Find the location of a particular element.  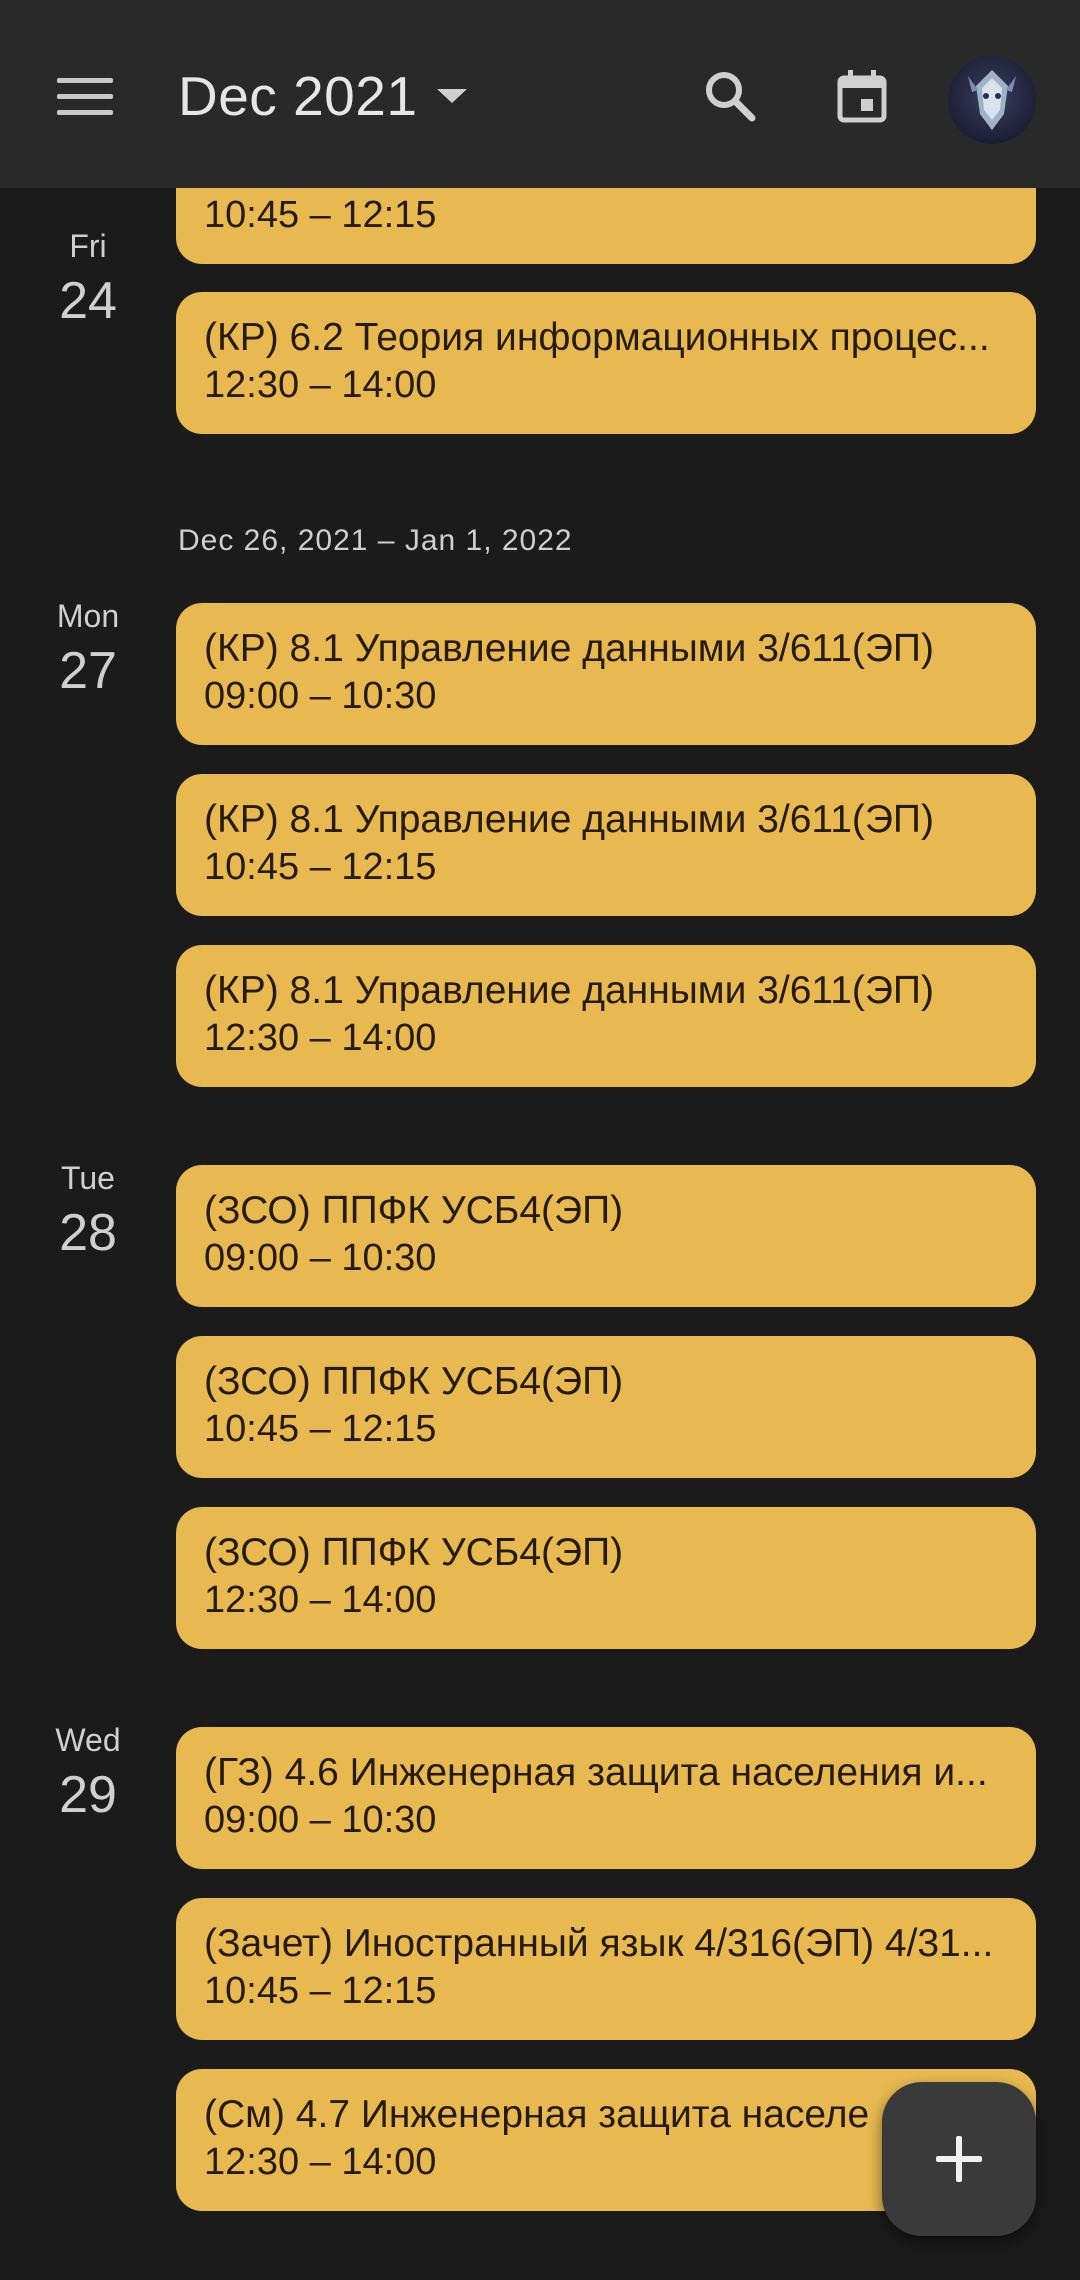

chevron-down-icon is located at coordinates (452, 96).